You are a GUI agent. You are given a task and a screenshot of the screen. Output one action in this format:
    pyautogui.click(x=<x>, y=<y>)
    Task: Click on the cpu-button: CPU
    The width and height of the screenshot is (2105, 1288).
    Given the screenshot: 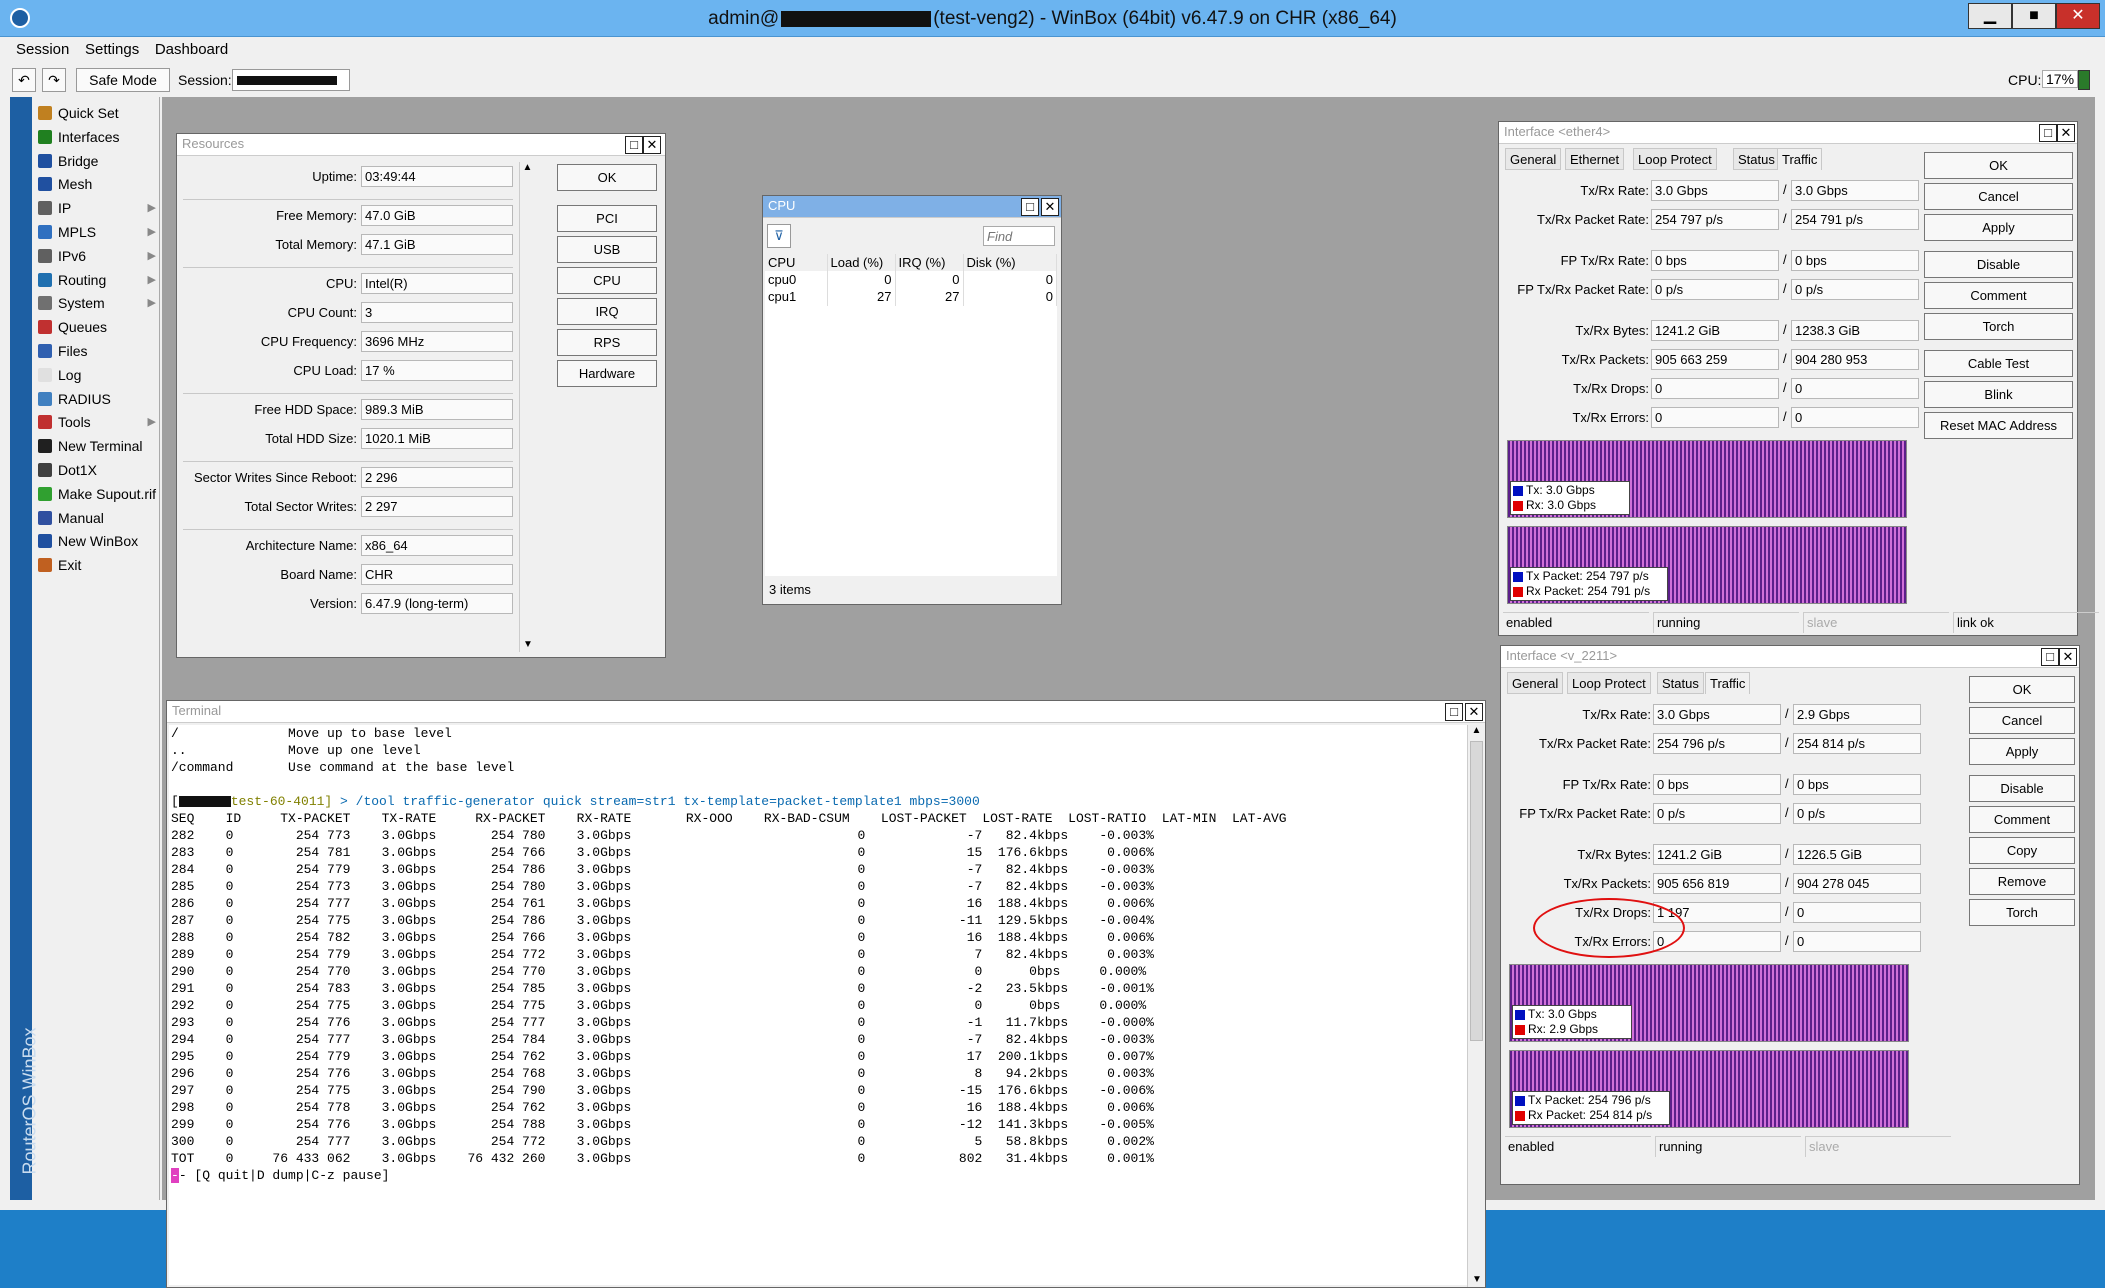 What is the action you would take?
    pyautogui.click(x=607, y=280)
    